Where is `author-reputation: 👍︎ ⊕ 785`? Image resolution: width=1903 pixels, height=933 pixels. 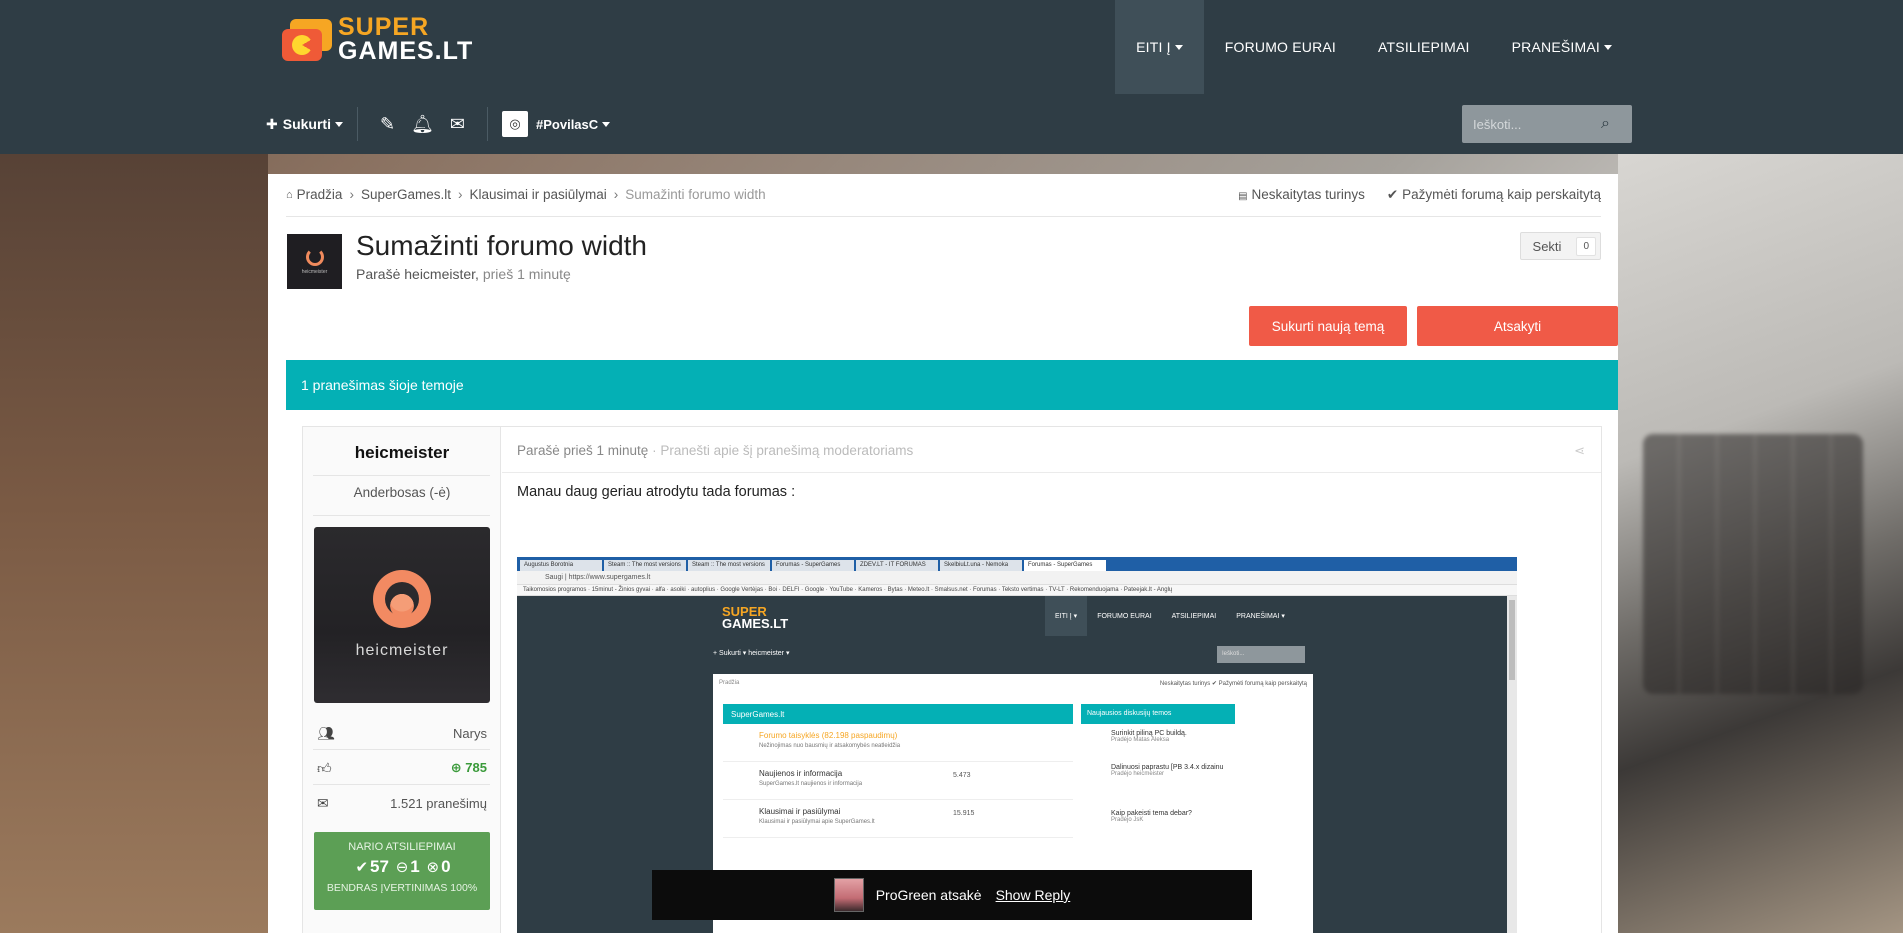 author-reputation: 👍︎ ⊕ 785 is located at coordinates (402, 767).